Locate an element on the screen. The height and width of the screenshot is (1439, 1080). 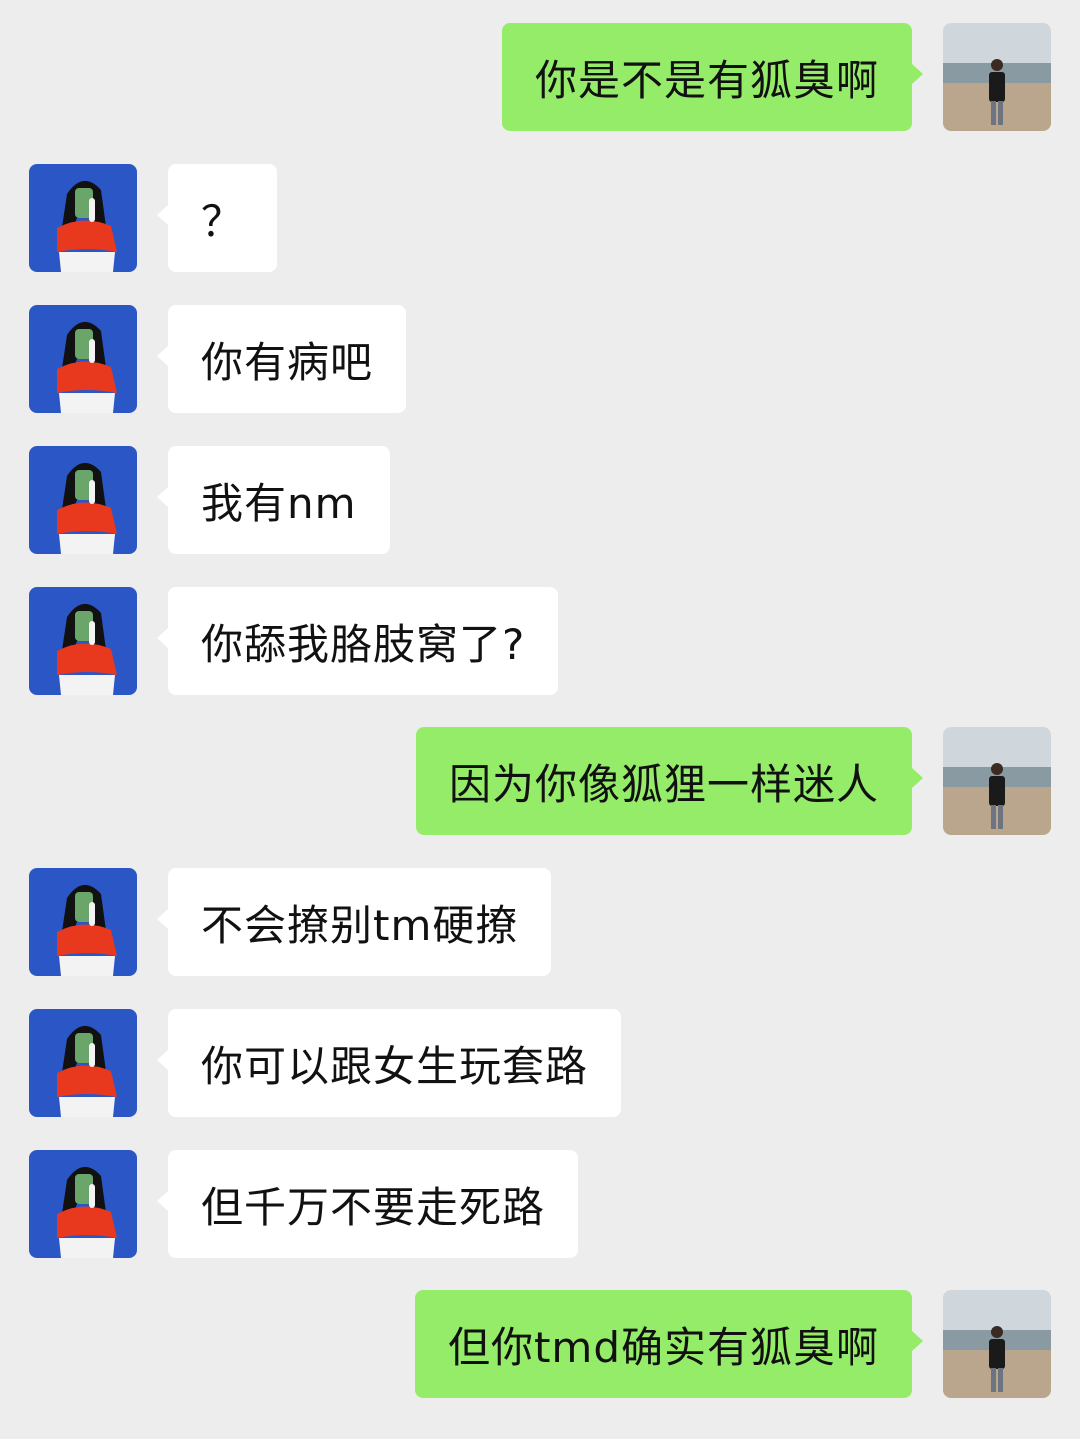
message-row-incoming: 不会撩别tm硬撩 is located at coordinates (540, 922).